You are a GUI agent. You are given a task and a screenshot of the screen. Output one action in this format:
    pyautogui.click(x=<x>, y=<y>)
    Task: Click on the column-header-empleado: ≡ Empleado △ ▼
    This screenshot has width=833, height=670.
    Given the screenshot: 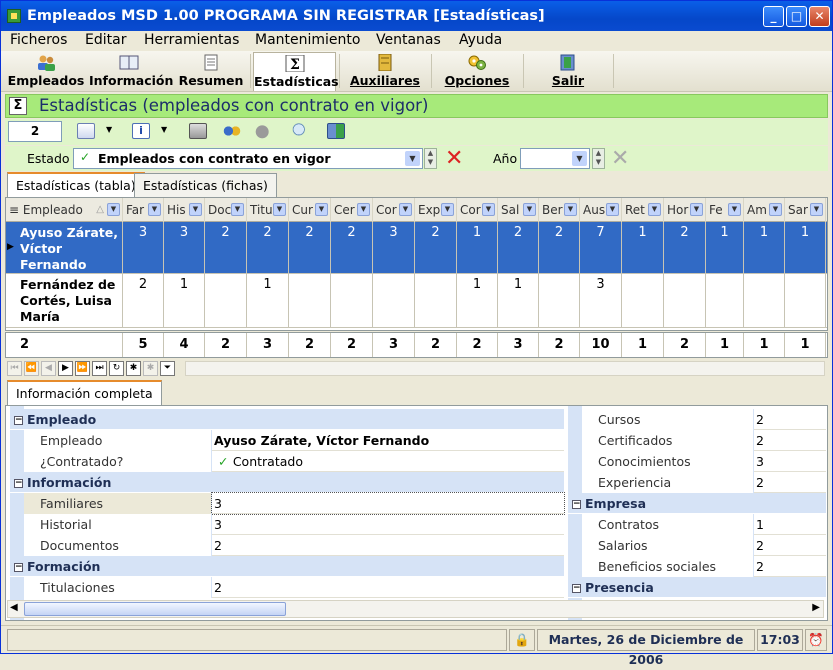 What is the action you would take?
    pyautogui.click(x=64, y=210)
    